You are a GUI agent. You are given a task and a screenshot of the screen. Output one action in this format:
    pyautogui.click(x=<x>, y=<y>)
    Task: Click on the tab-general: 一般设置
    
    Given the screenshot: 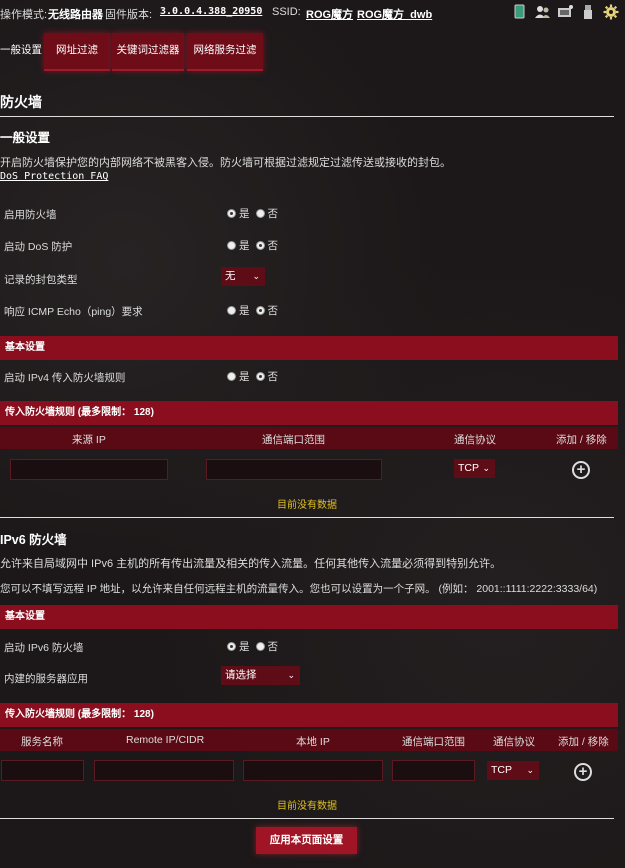 What is the action you would take?
    pyautogui.click(x=21, y=51)
    